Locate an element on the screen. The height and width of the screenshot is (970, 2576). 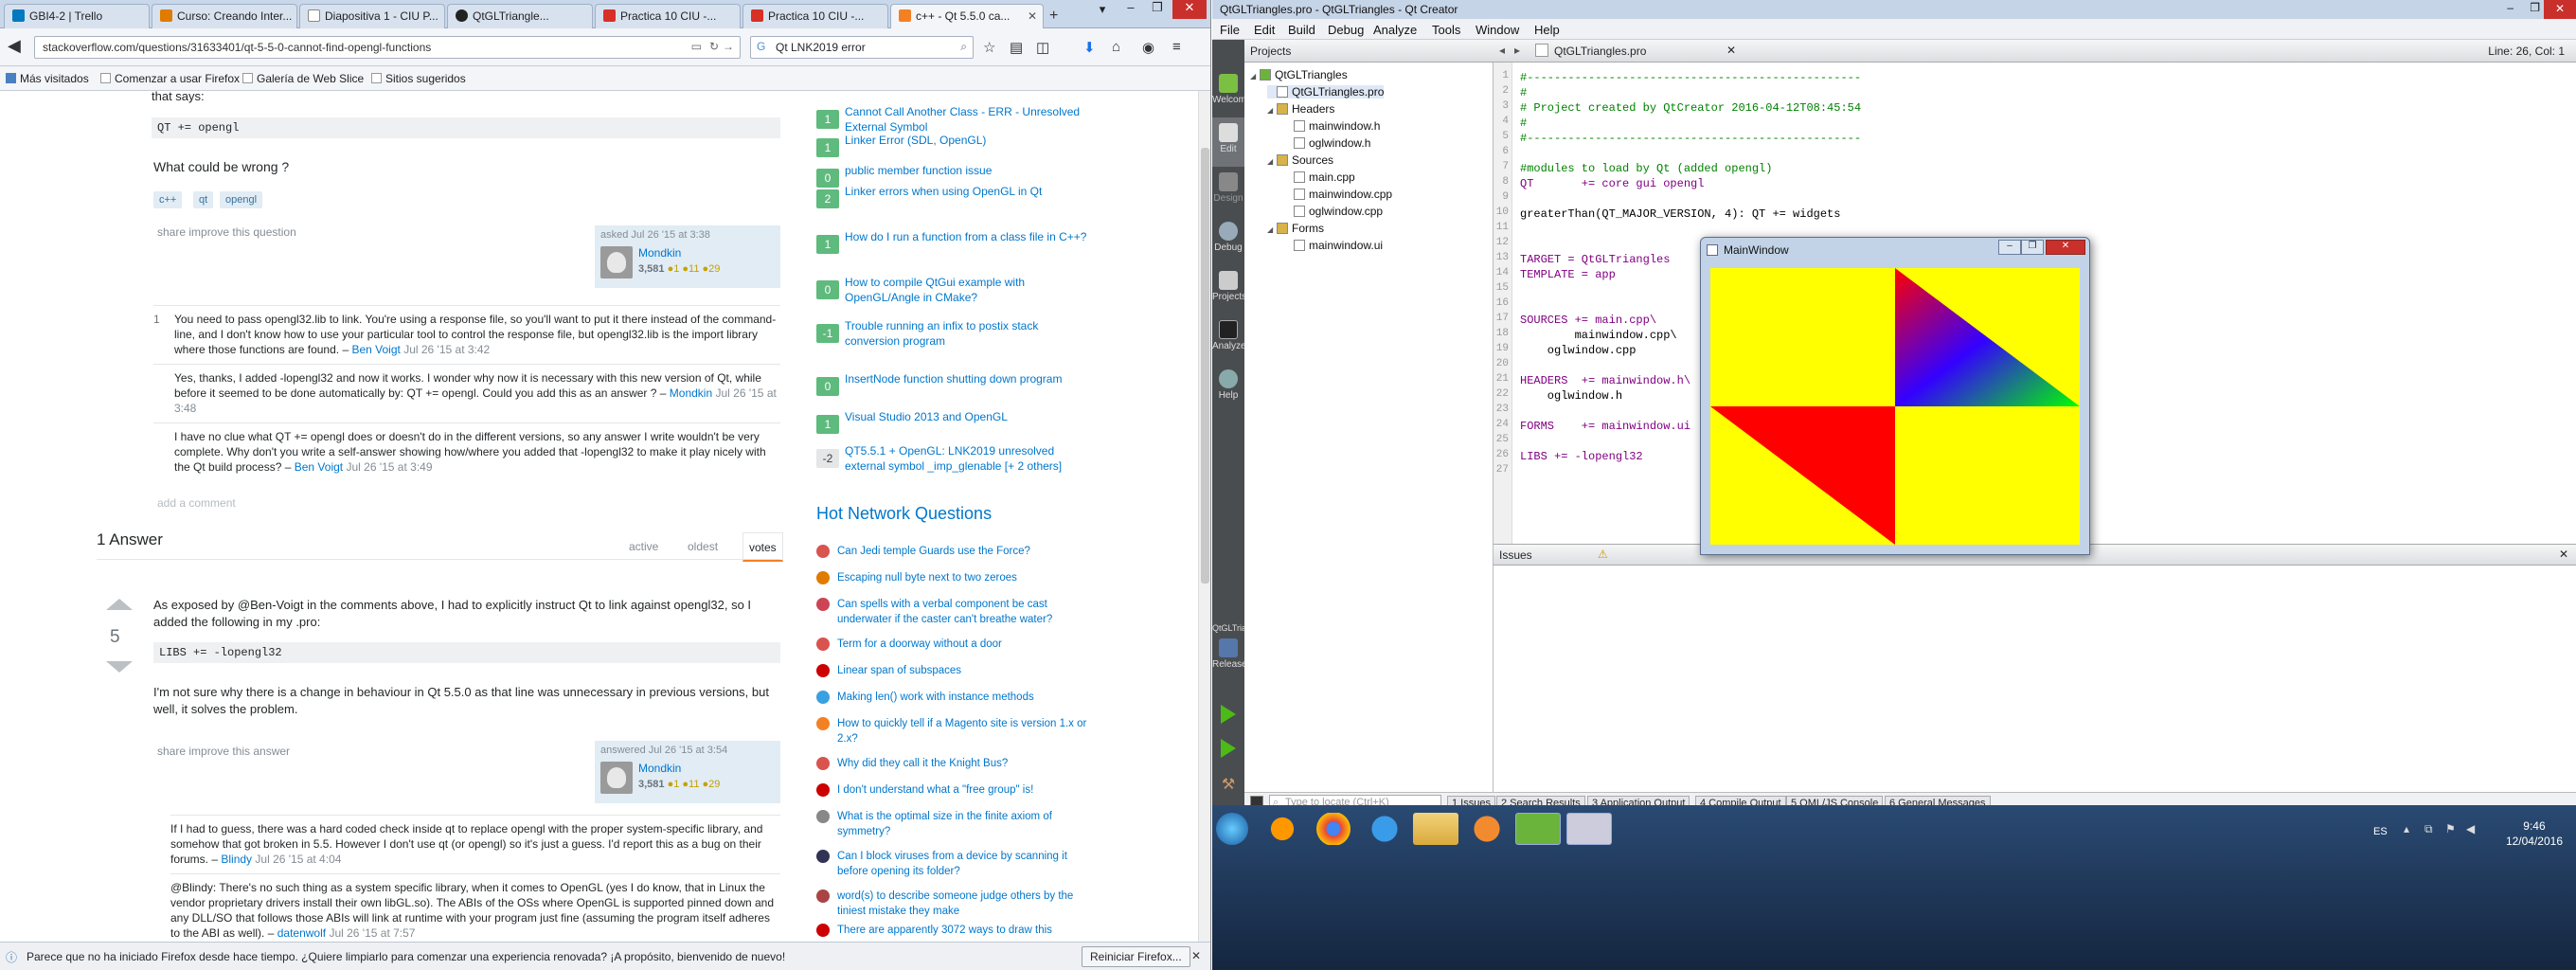
menu-tools: Tools is located at coordinates (1446, 30).